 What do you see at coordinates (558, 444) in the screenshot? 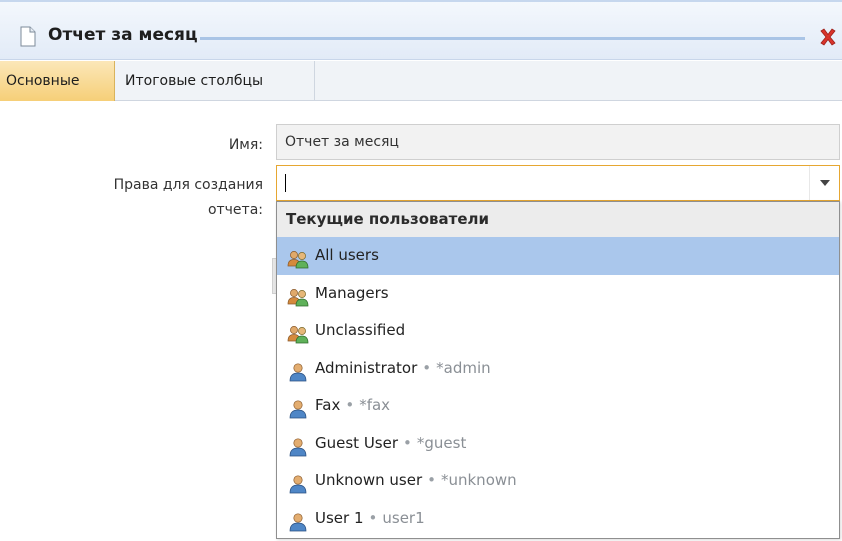
I see `dropdown-item: Guest User • *guest` at bounding box center [558, 444].